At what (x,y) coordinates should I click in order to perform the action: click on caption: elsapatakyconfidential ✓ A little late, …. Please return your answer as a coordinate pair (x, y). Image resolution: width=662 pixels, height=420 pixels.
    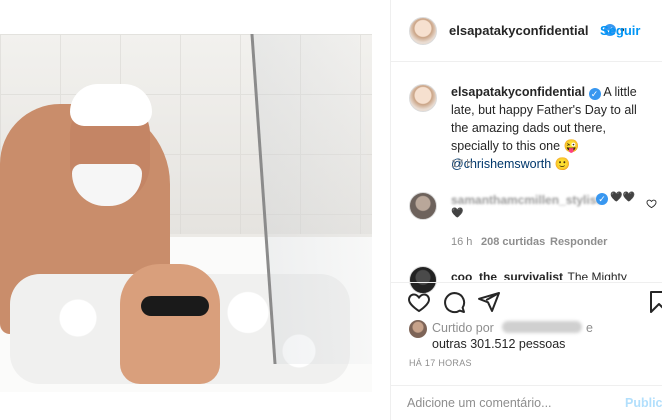
    Looking at the image, I should click on (551, 128).